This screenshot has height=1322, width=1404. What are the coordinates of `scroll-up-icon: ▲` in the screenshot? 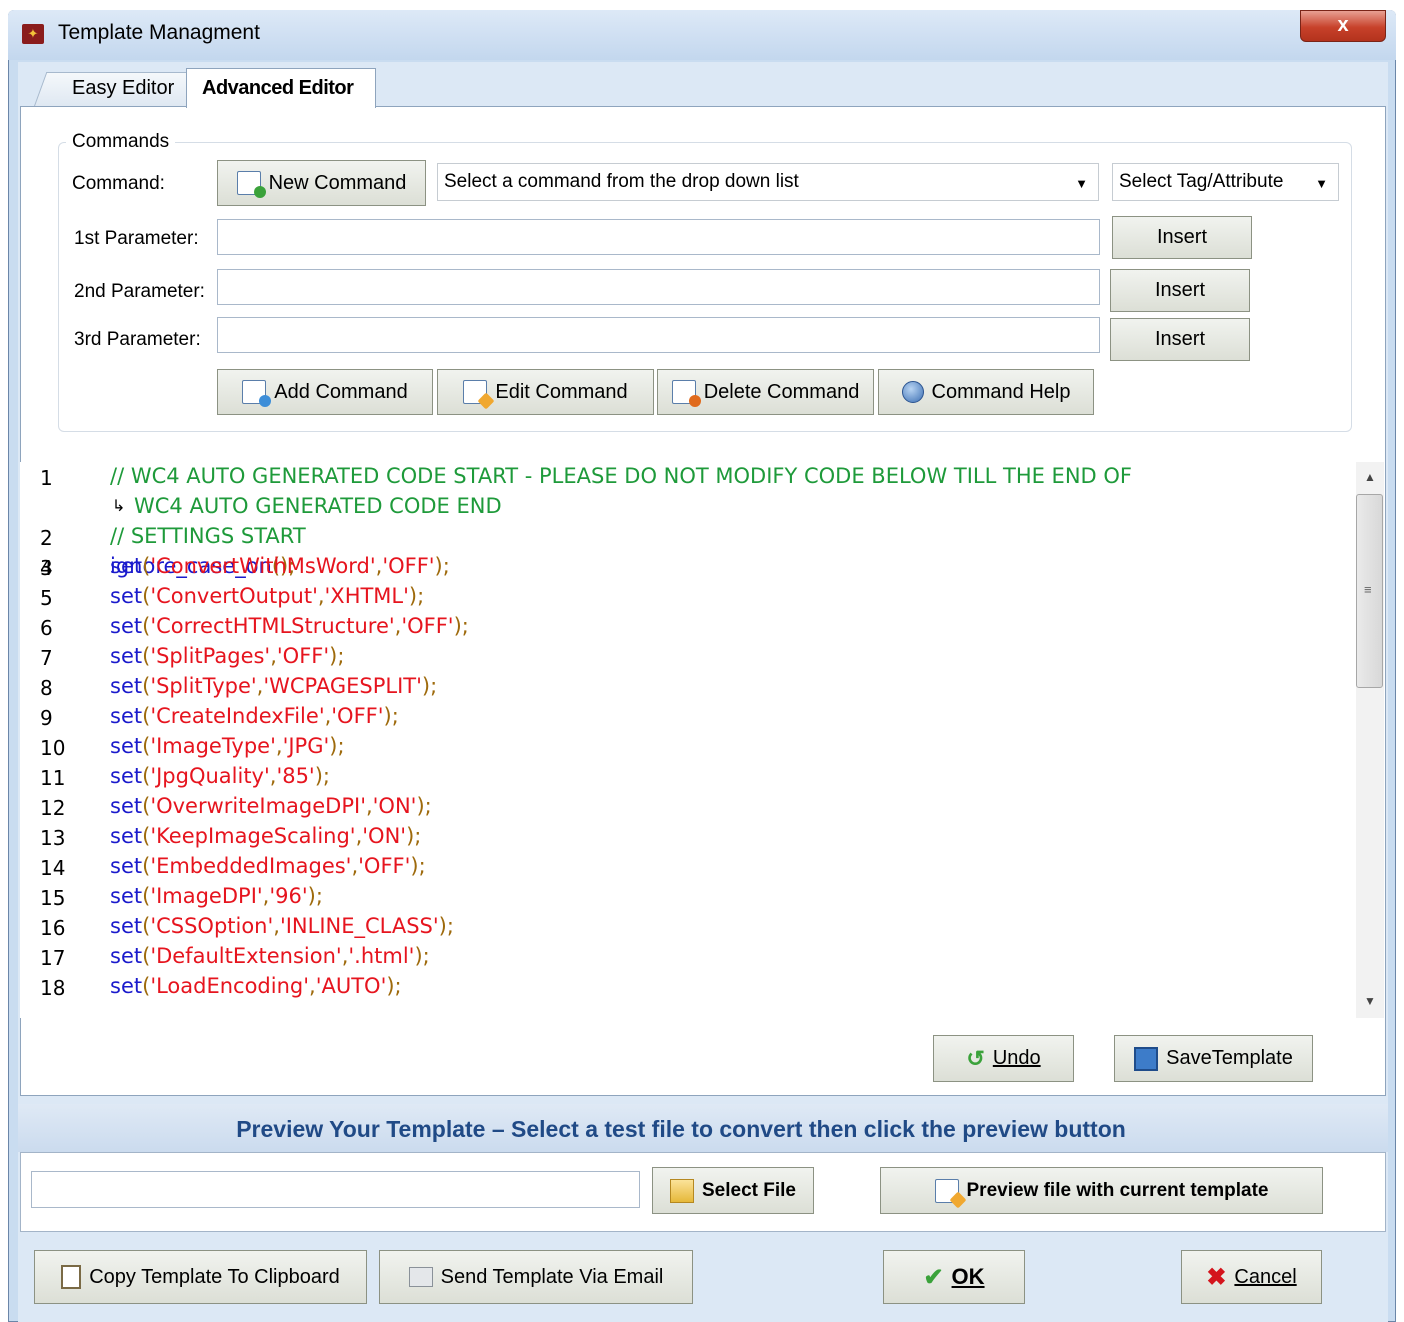 It's located at (1370, 477).